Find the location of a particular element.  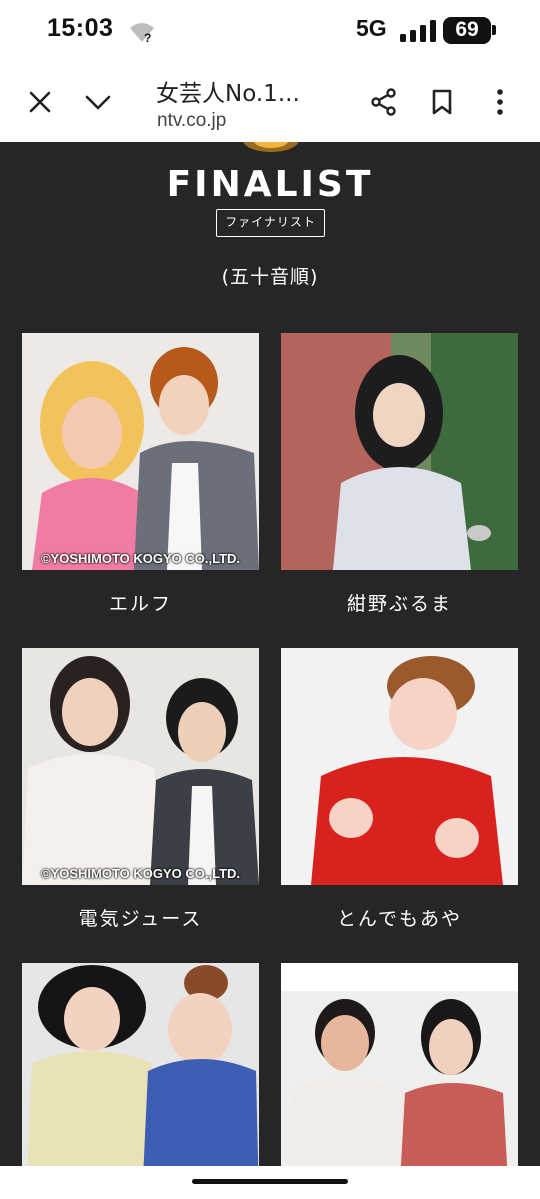

status-time: 15:03 is located at coordinates (80, 28).